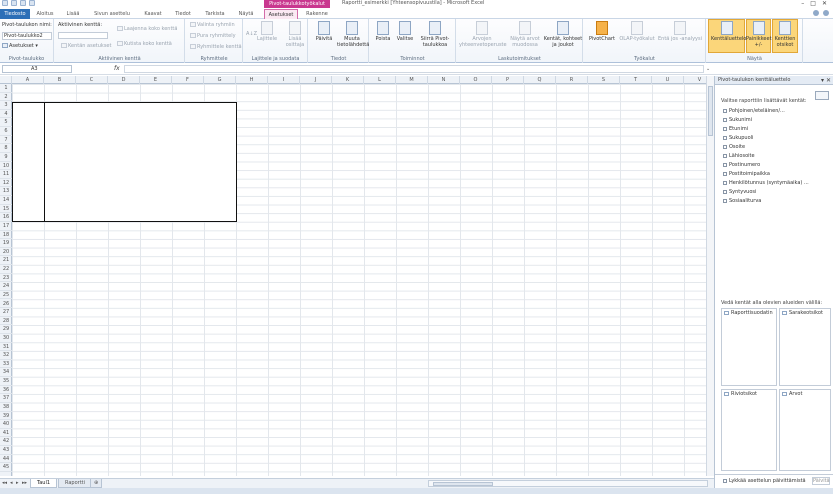  Describe the element at coordinates (6, 355) in the screenshot. I see `row-header: 32` at that location.